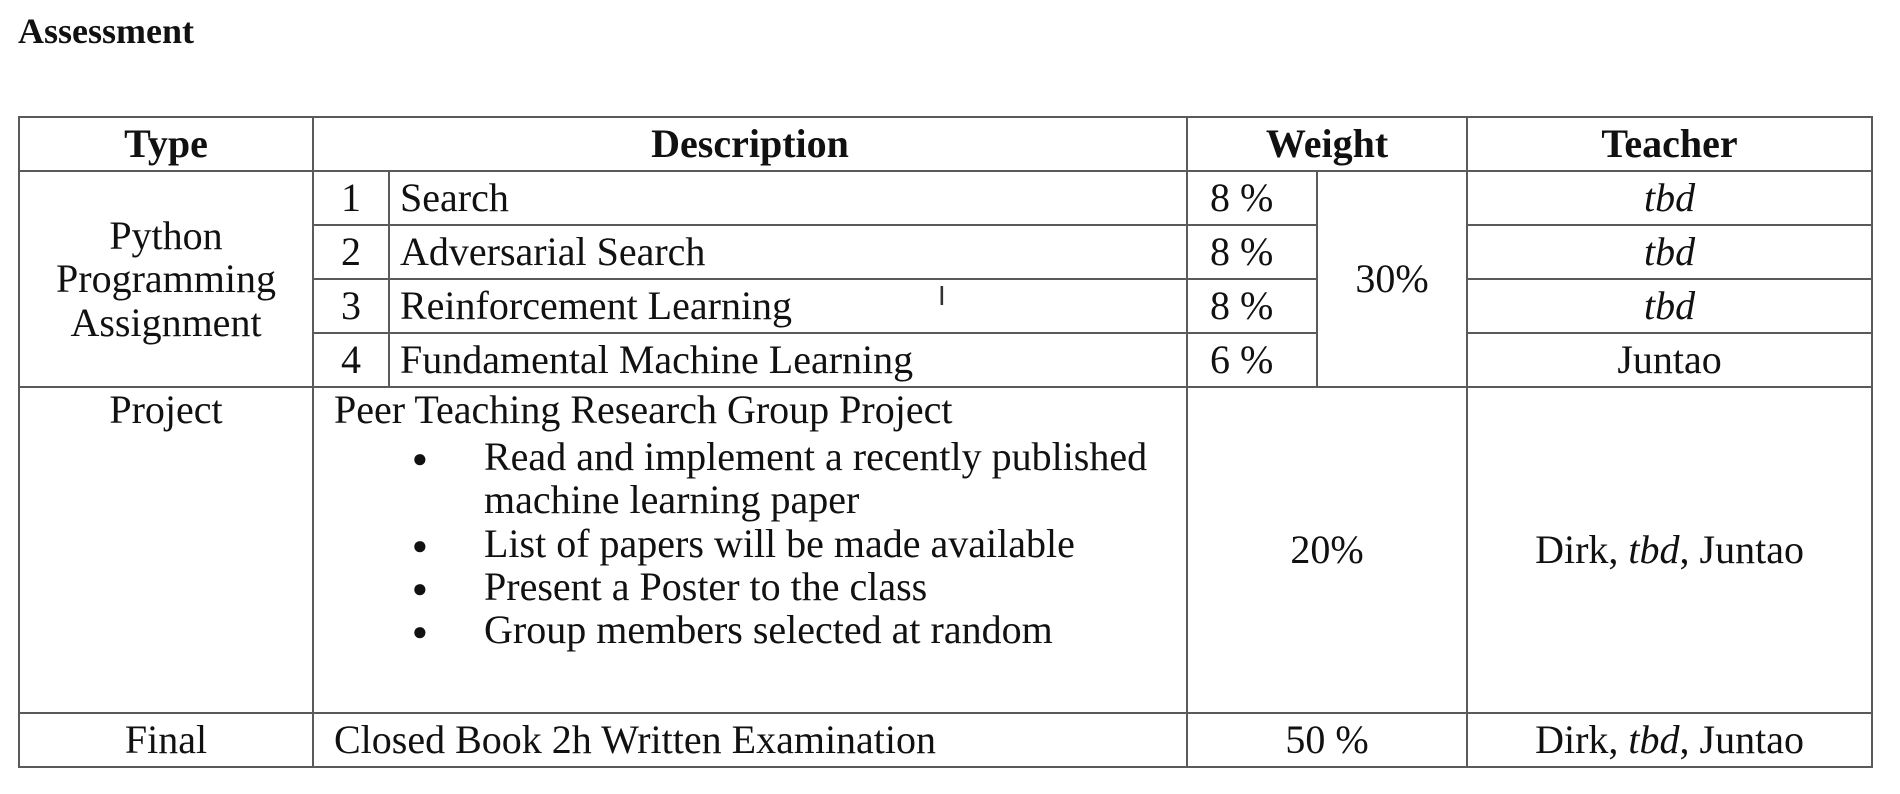 The width and height of the screenshot is (1900, 794). What do you see at coordinates (750, 740) in the screenshot?
I see `final-description: Closed Book 2h Written Examination` at bounding box center [750, 740].